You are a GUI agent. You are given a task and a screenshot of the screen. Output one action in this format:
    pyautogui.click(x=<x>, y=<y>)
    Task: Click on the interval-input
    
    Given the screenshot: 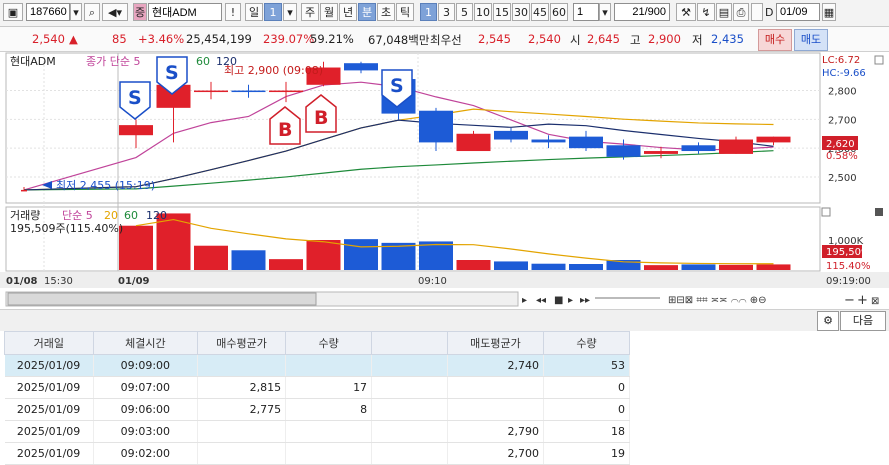 What is the action you would take?
    pyautogui.click(x=586, y=12)
    